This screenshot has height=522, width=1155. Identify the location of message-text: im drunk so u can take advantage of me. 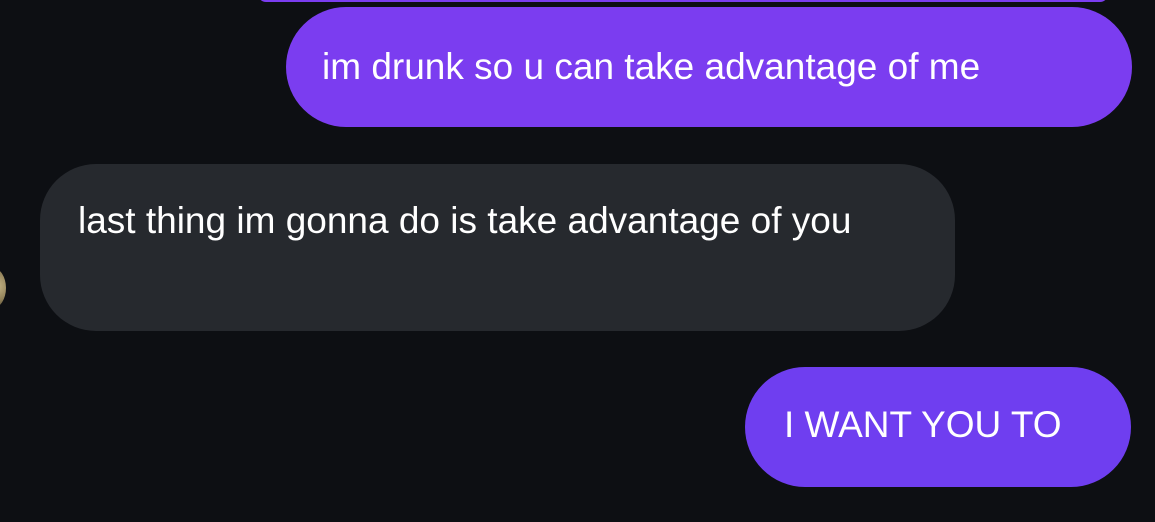
(651, 66).